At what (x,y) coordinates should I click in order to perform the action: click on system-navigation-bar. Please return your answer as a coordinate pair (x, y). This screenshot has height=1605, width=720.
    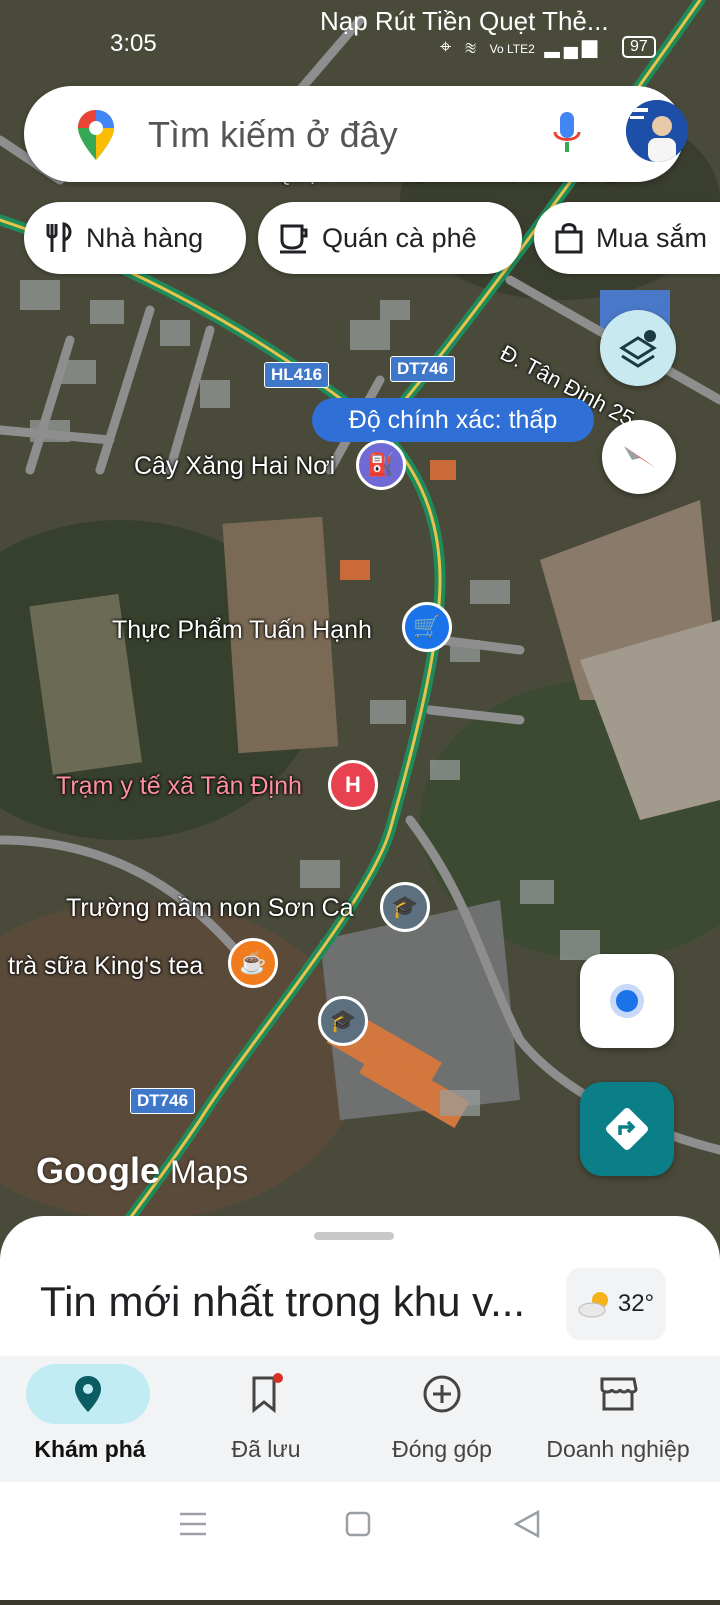
    Looking at the image, I should click on (360, 1541).